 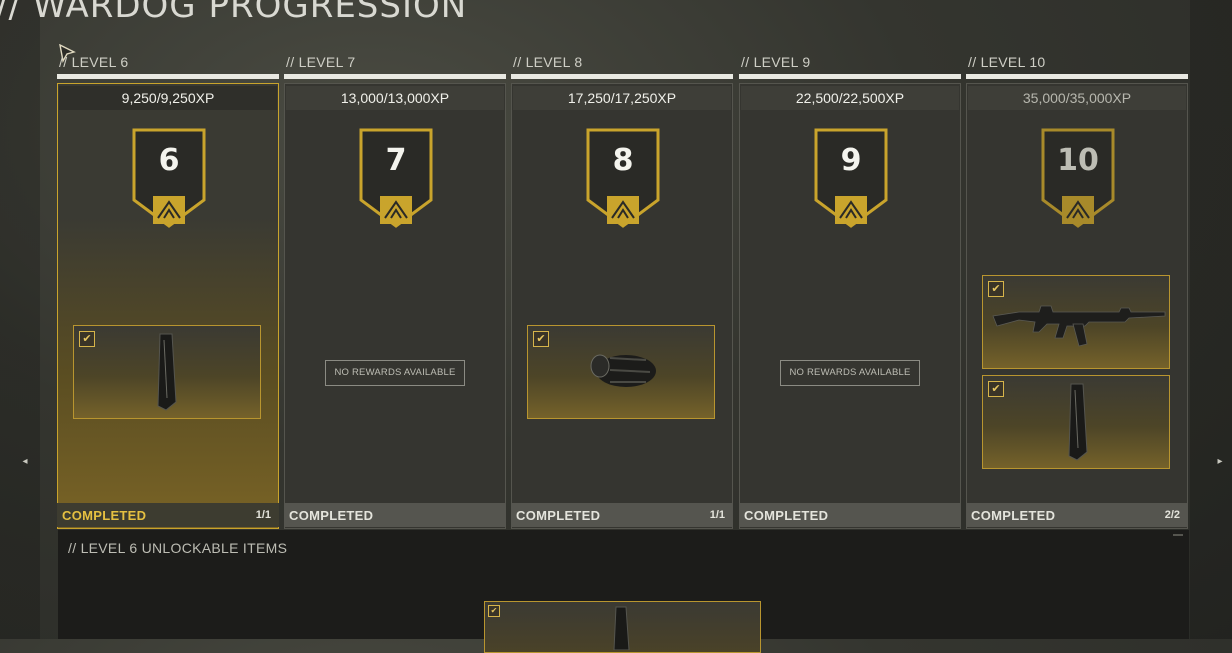 I want to click on unlockables-title: // LEVEL 6 UNLOCKABLE ITEMS, so click(x=178, y=548).